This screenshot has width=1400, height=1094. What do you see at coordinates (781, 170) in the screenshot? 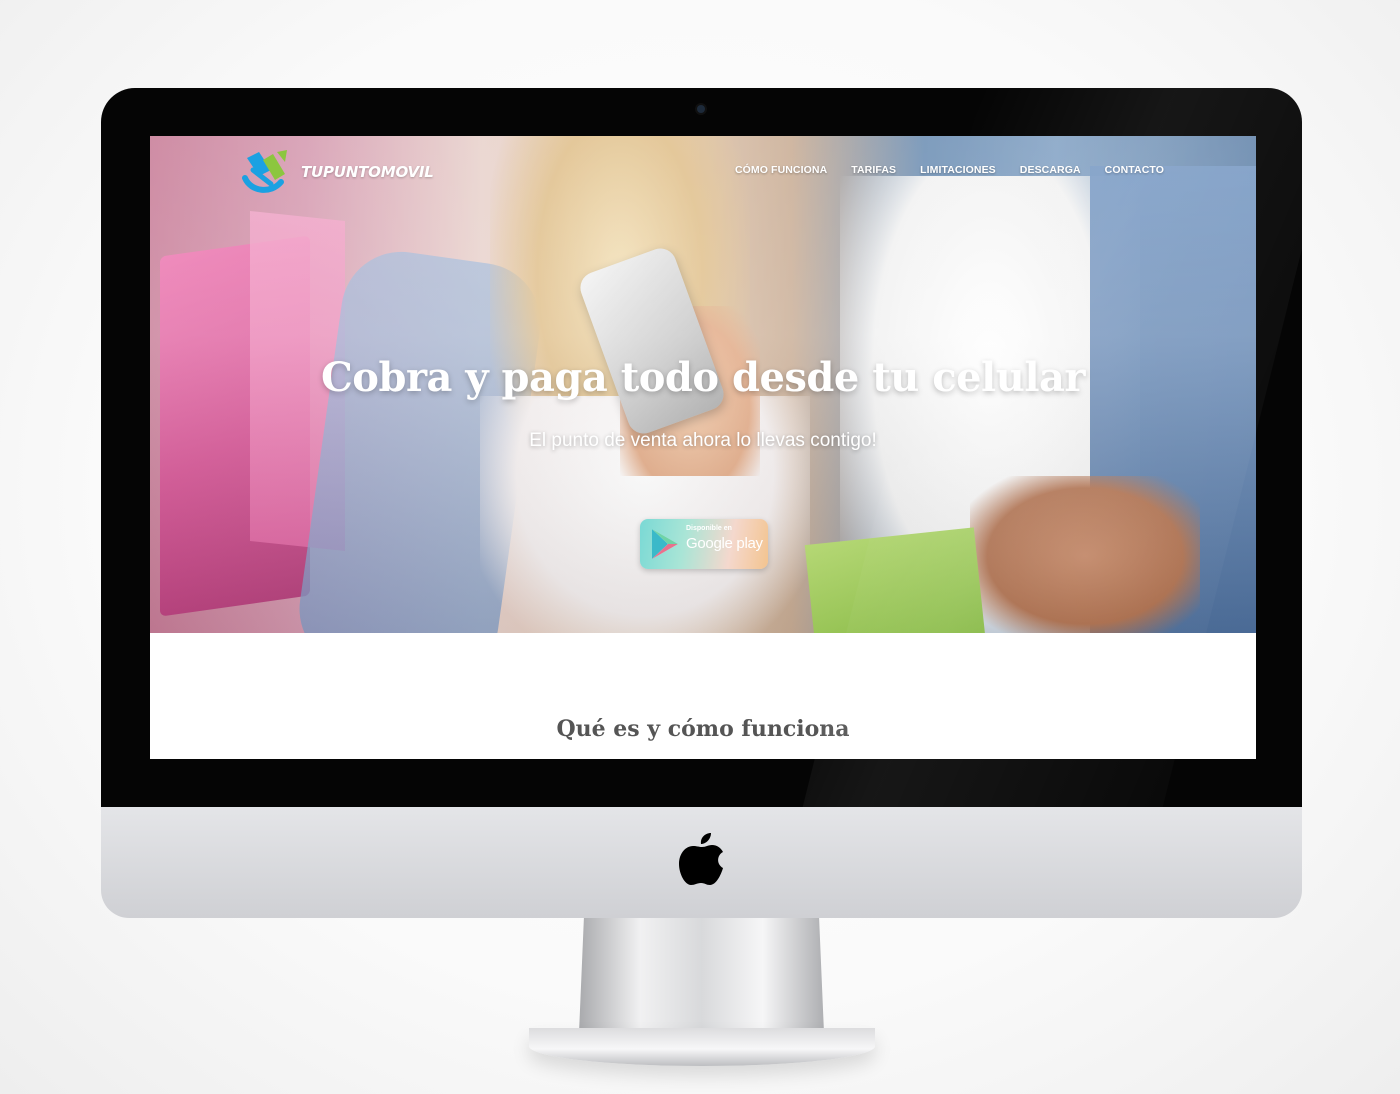
I see `nav-item-como-funciona: CÓMO FUNCIONA` at bounding box center [781, 170].